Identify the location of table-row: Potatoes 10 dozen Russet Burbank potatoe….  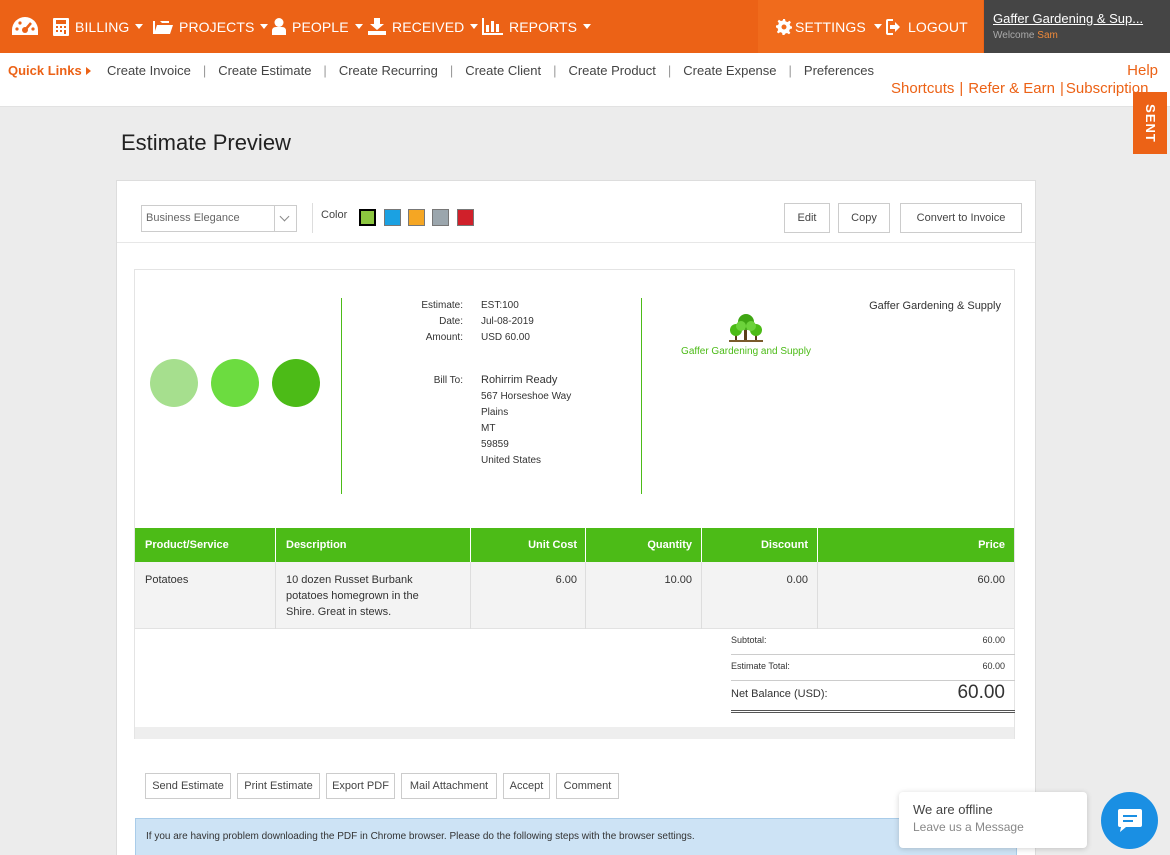
(574, 595).